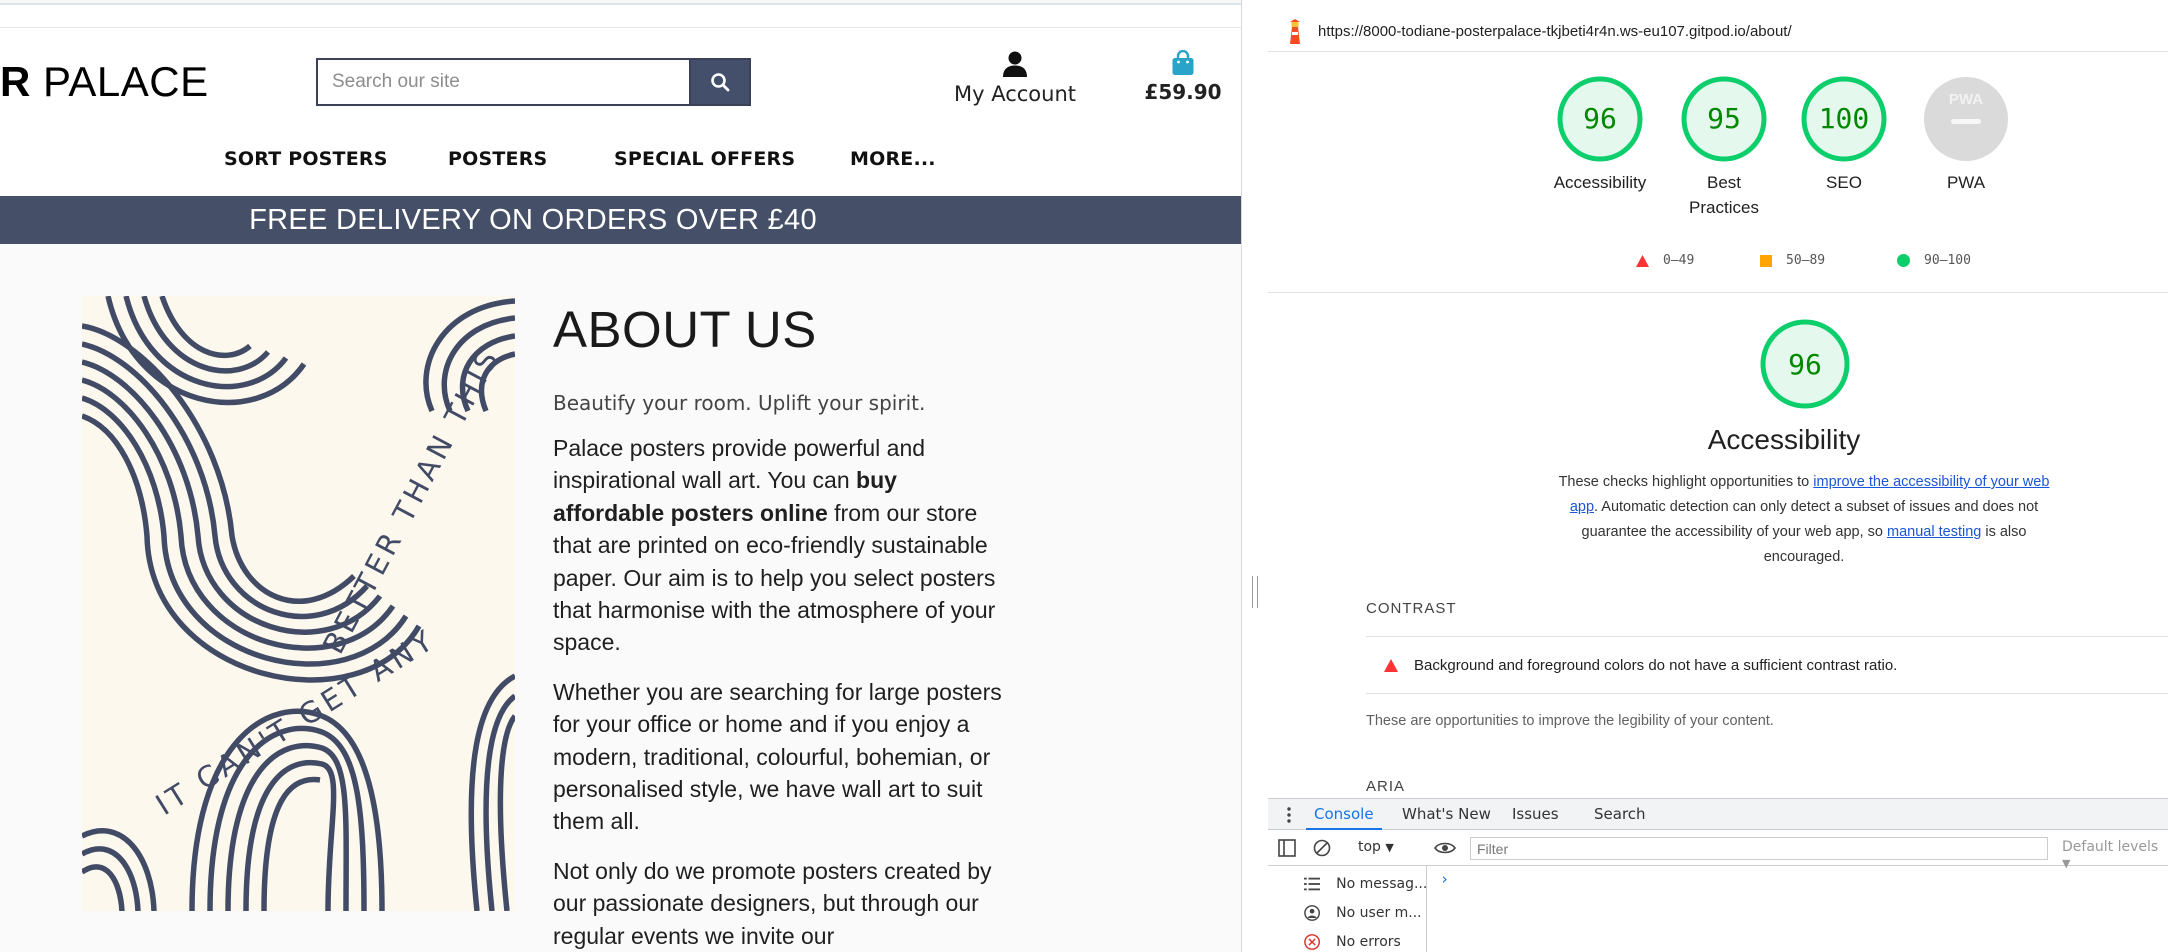 This screenshot has width=2168, height=952. Describe the element at coordinates (1620, 814) in the screenshot. I see `tab-search: Search` at that location.